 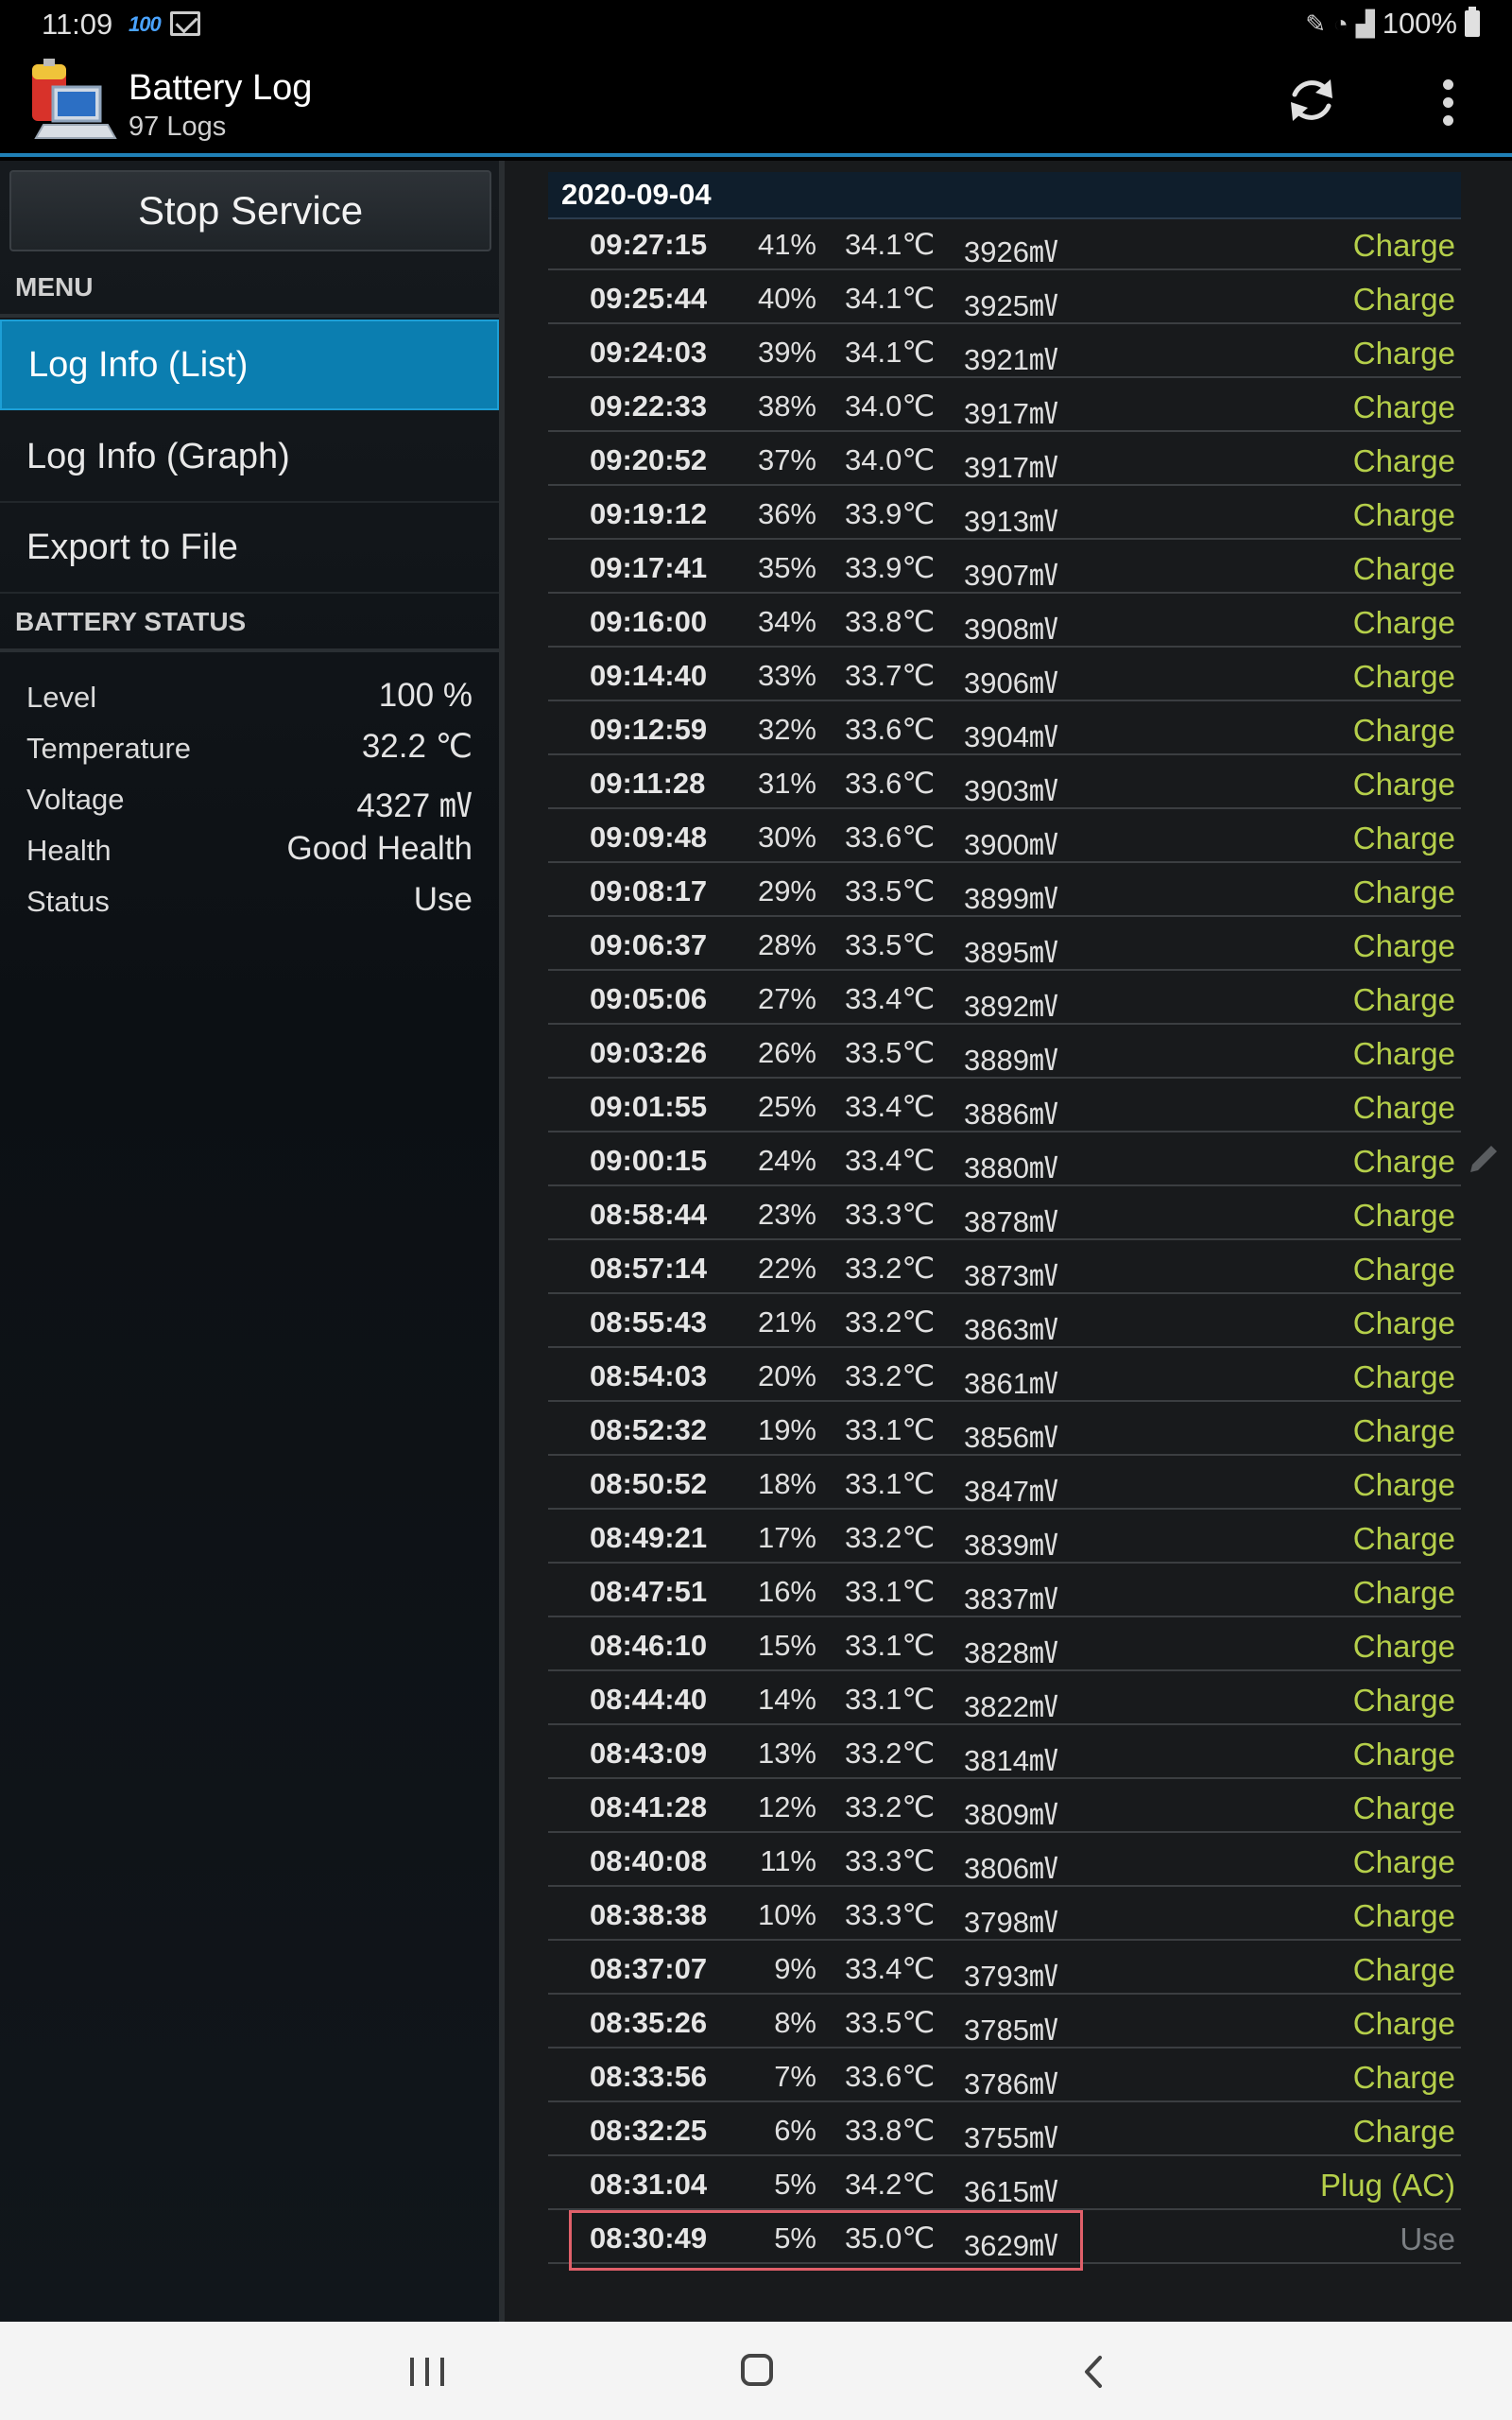 What do you see at coordinates (649, 1753) in the screenshot?
I see `log-time: 08:43:09` at bounding box center [649, 1753].